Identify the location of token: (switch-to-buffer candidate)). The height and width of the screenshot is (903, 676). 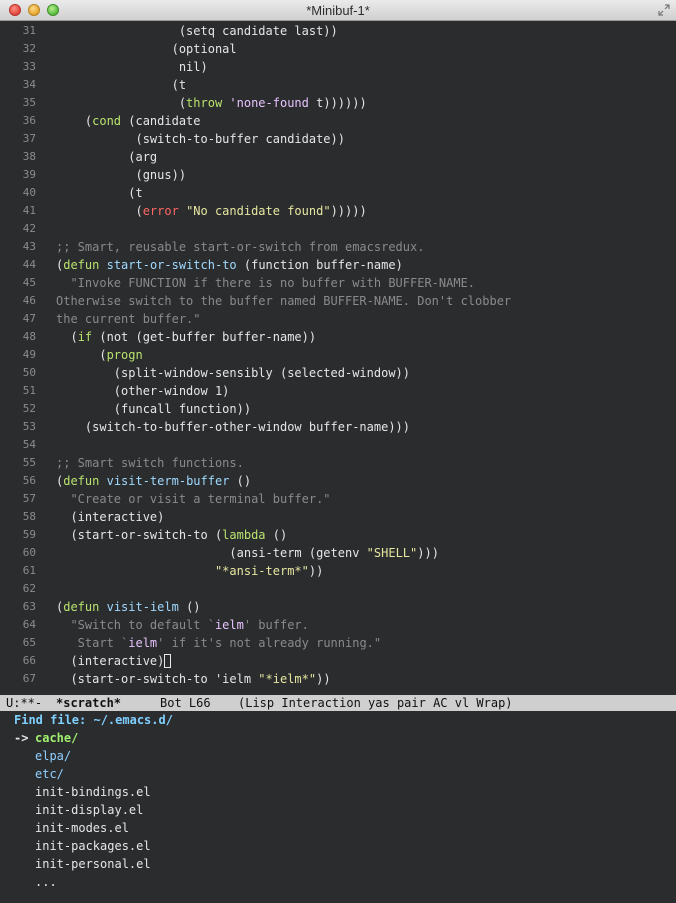
(200, 139).